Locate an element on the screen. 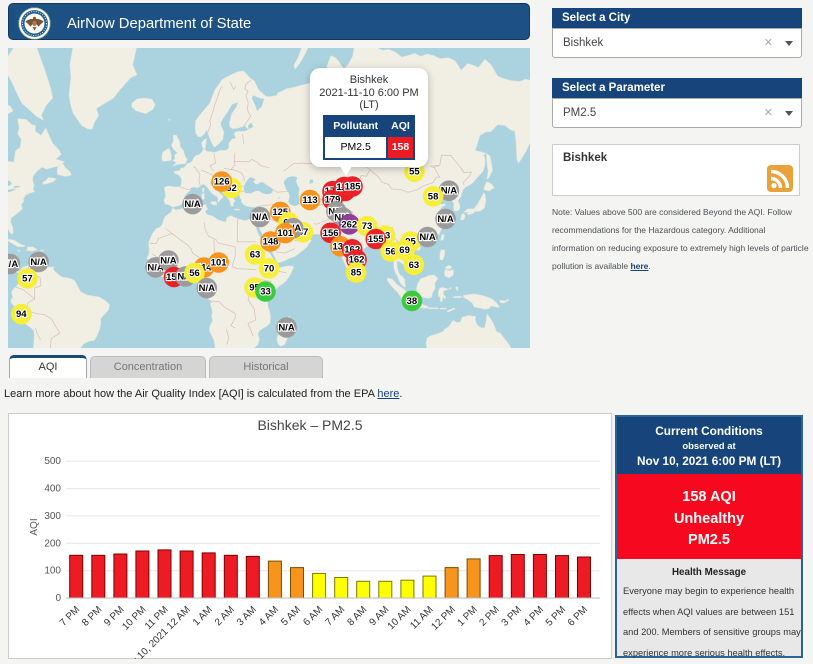 This screenshot has width=813, height=664. svg-text: 126 is located at coordinates (222, 182).